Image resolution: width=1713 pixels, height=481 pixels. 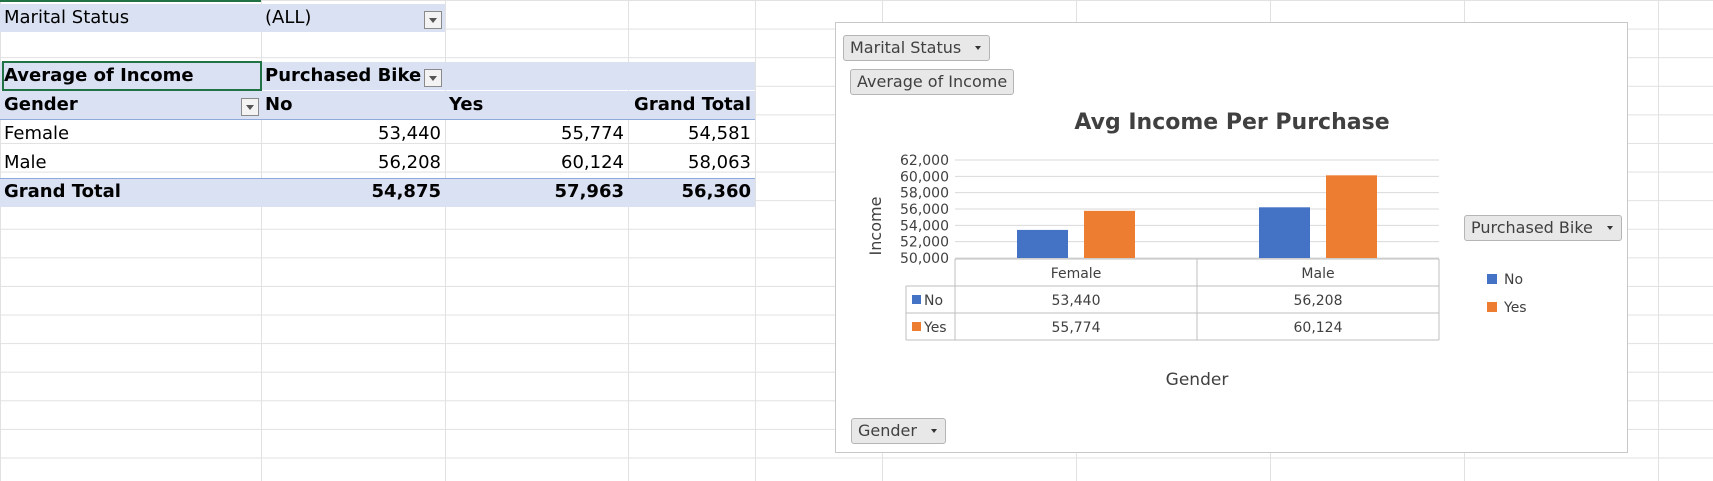 I want to click on grand-total-label: Grand Total, so click(x=130, y=192).